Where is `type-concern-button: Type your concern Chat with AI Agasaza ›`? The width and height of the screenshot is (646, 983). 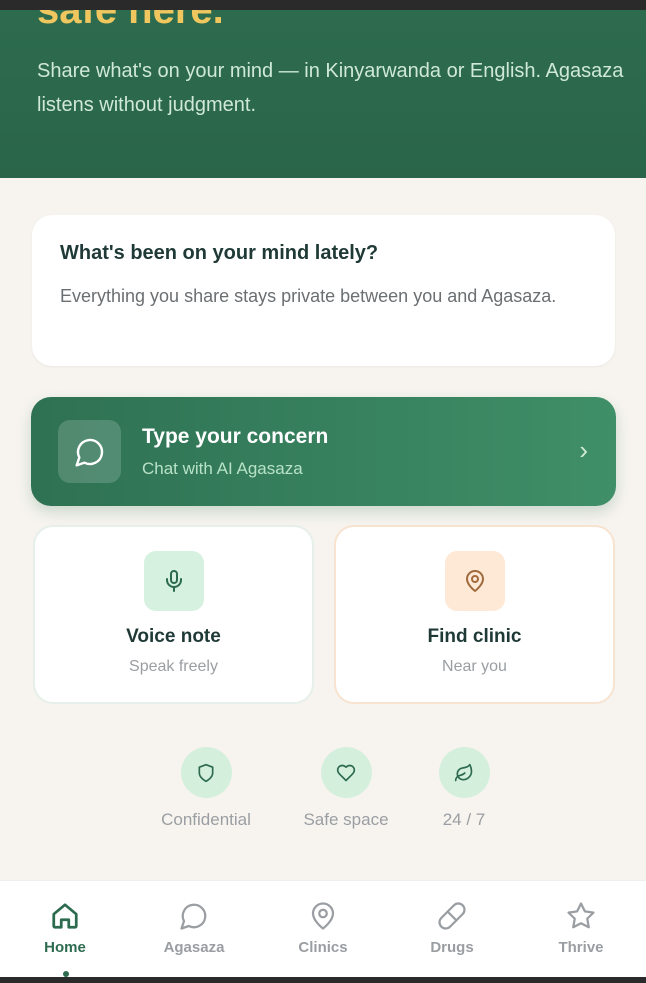 type-concern-button: Type your concern Chat with AI Agasaza › is located at coordinates (323, 451).